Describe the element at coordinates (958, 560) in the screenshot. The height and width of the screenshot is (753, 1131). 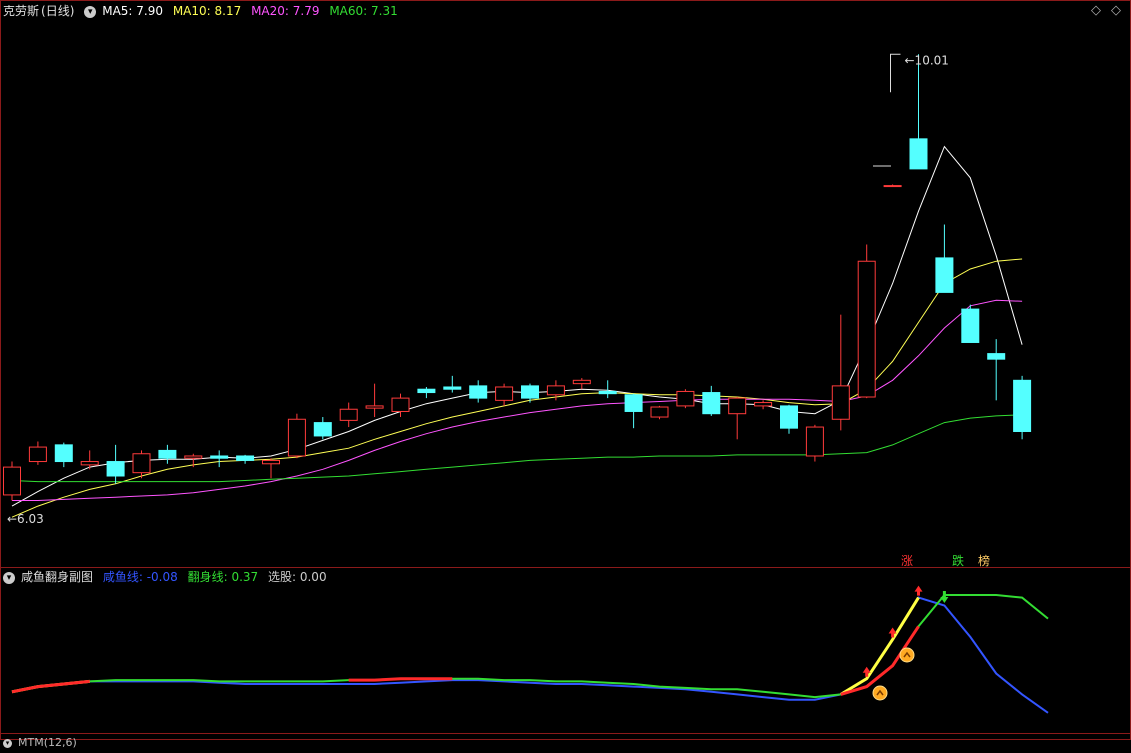
I see `signal-label: 跌` at that location.